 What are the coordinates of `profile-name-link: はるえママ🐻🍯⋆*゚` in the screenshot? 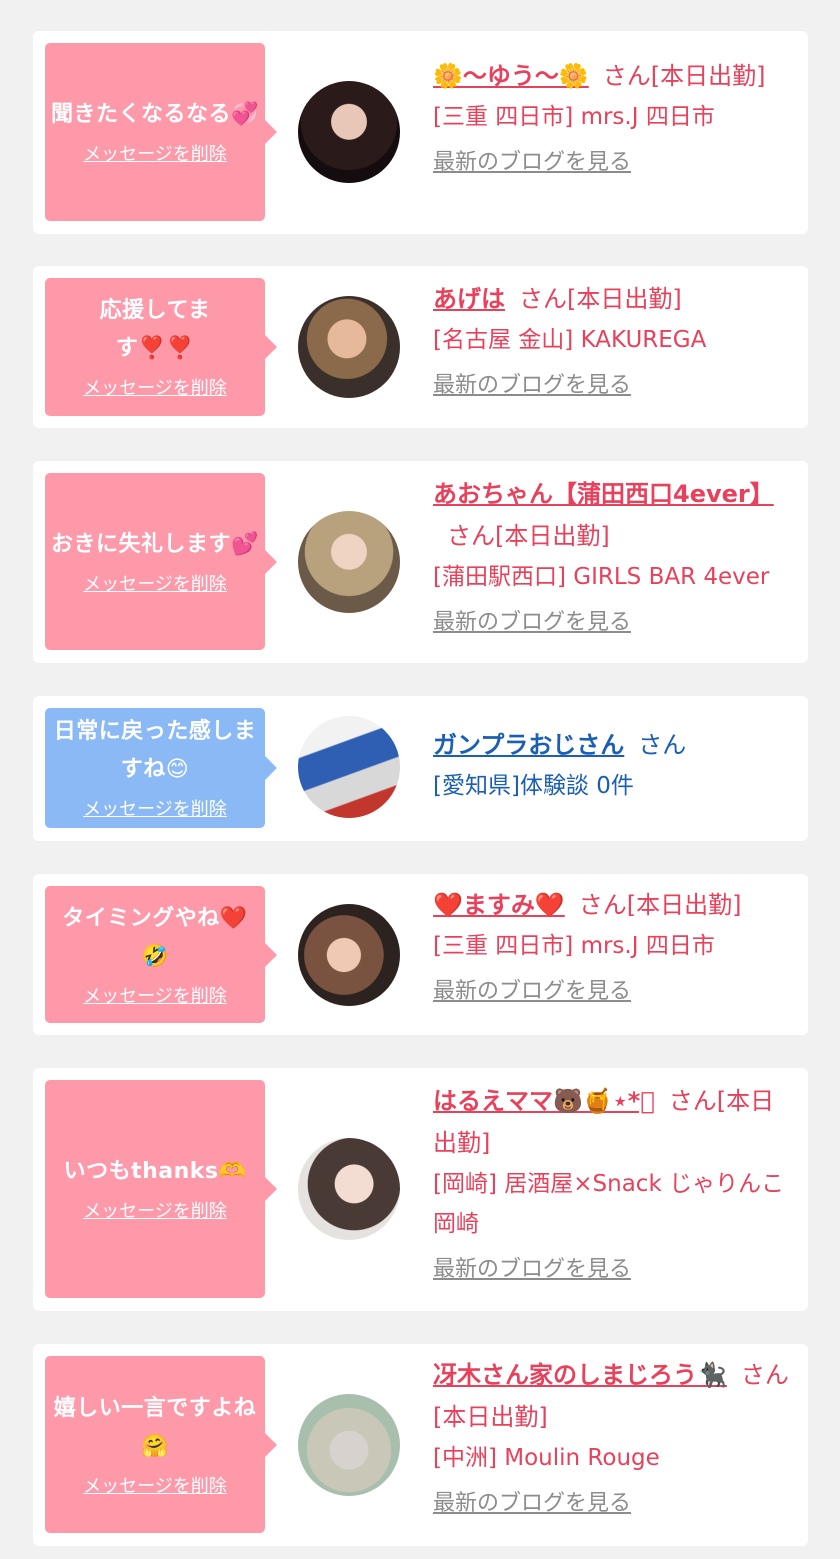 It's located at (544, 1101).